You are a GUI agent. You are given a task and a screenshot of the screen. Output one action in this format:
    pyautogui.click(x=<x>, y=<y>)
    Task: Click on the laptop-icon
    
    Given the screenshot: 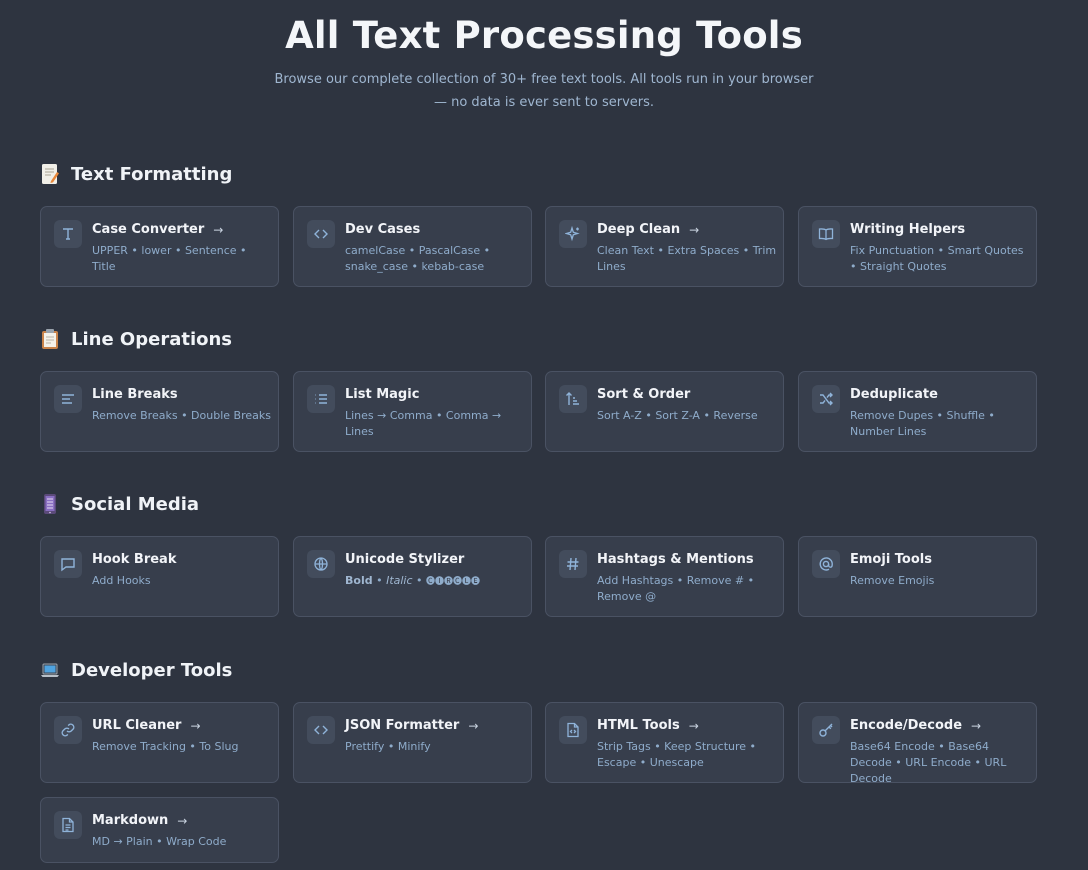 What is the action you would take?
    pyautogui.click(x=50, y=670)
    